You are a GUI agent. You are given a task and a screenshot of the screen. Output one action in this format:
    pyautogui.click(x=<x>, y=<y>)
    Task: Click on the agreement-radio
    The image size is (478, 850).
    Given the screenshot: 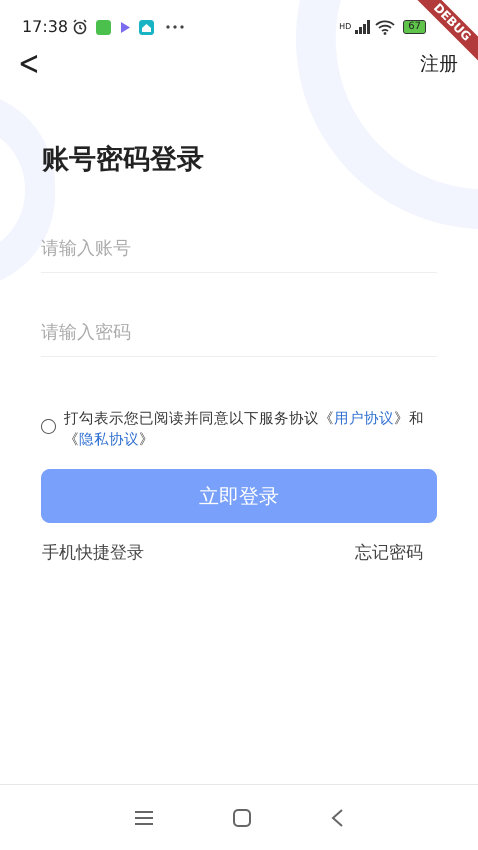 What is the action you would take?
    pyautogui.click(x=48, y=426)
    